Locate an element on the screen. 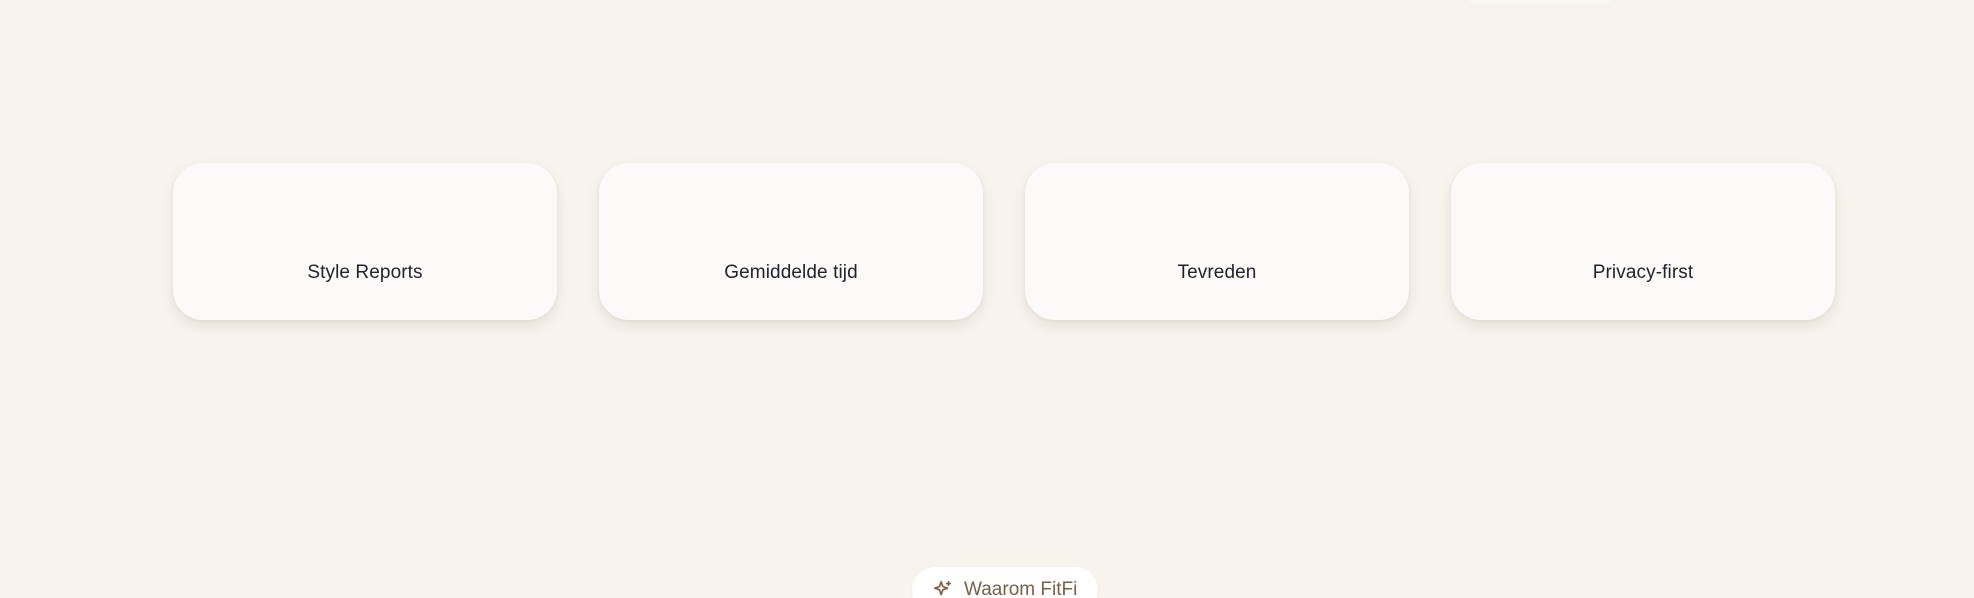 The width and height of the screenshot is (1974, 598). sparkles-icon is located at coordinates (943, 588).